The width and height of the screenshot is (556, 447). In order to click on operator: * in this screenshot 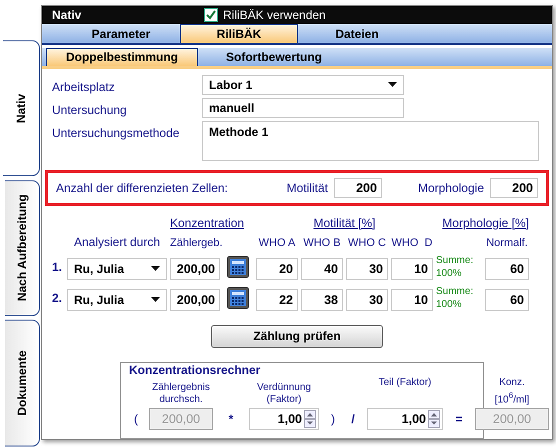, I will do `click(231, 419)`.